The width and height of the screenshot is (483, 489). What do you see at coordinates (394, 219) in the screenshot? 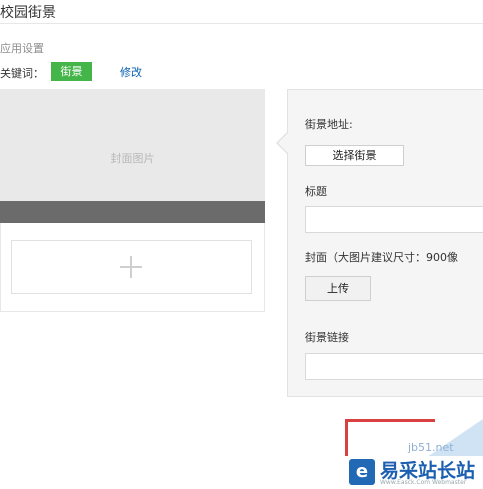
I see `title-input` at bounding box center [394, 219].